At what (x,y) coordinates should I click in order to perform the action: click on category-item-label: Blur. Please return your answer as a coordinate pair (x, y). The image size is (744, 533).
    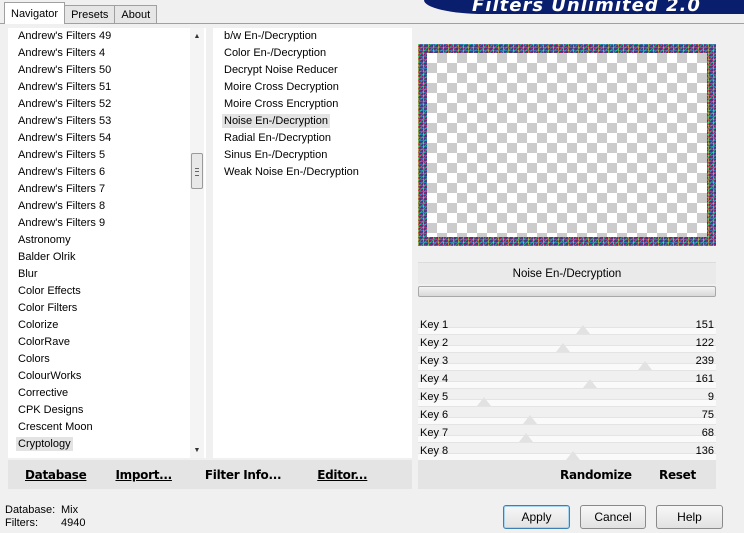
    Looking at the image, I should click on (28, 274).